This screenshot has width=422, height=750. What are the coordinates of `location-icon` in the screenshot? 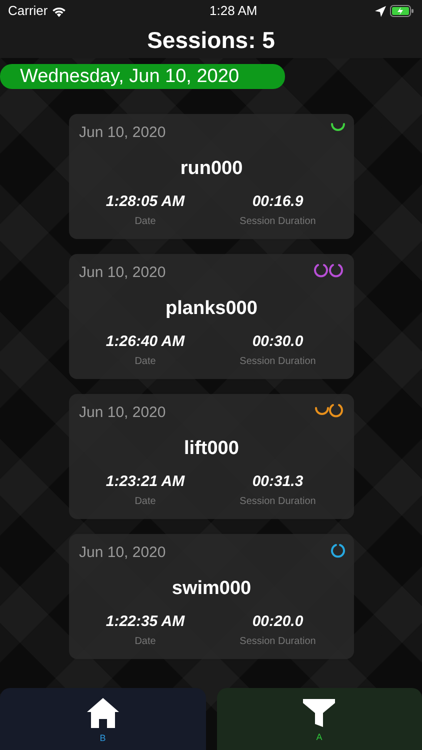 It's located at (380, 11).